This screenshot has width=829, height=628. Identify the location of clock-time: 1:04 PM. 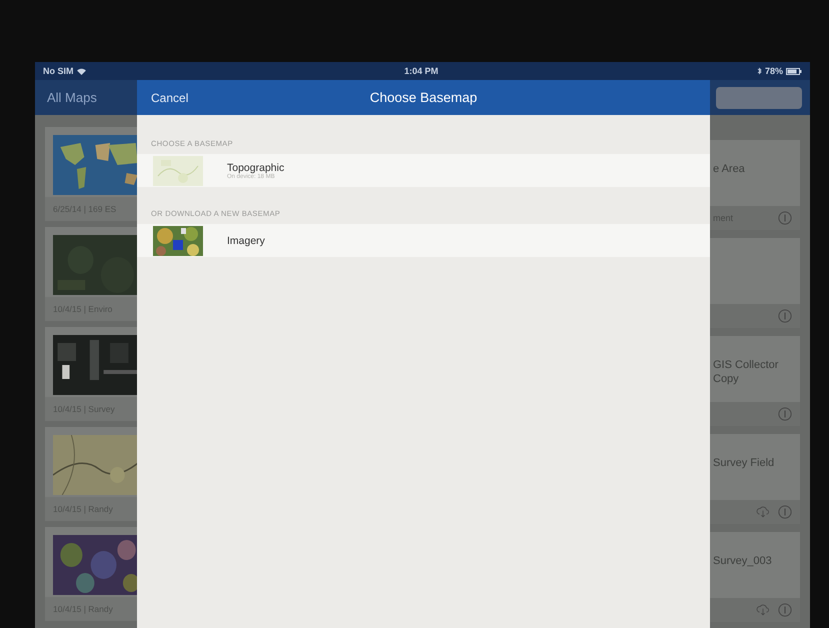
(421, 71).